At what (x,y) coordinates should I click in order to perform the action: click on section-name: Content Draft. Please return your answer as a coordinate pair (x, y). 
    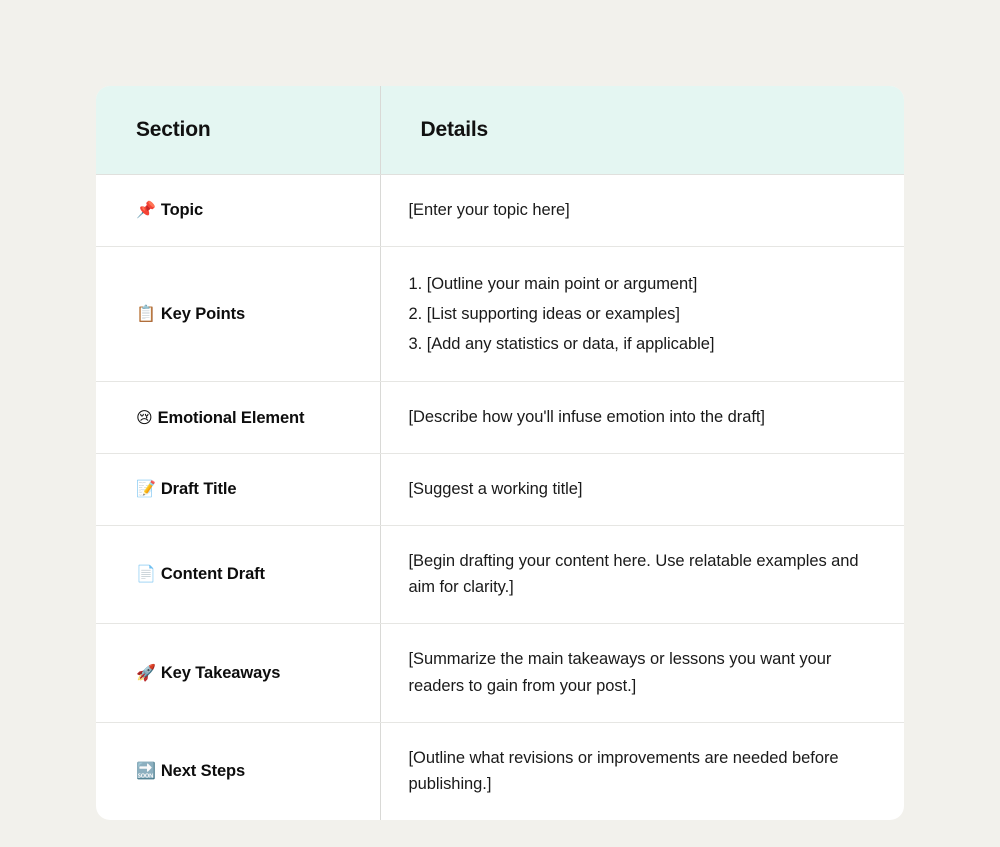
    Looking at the image, I should click on (212, 574).